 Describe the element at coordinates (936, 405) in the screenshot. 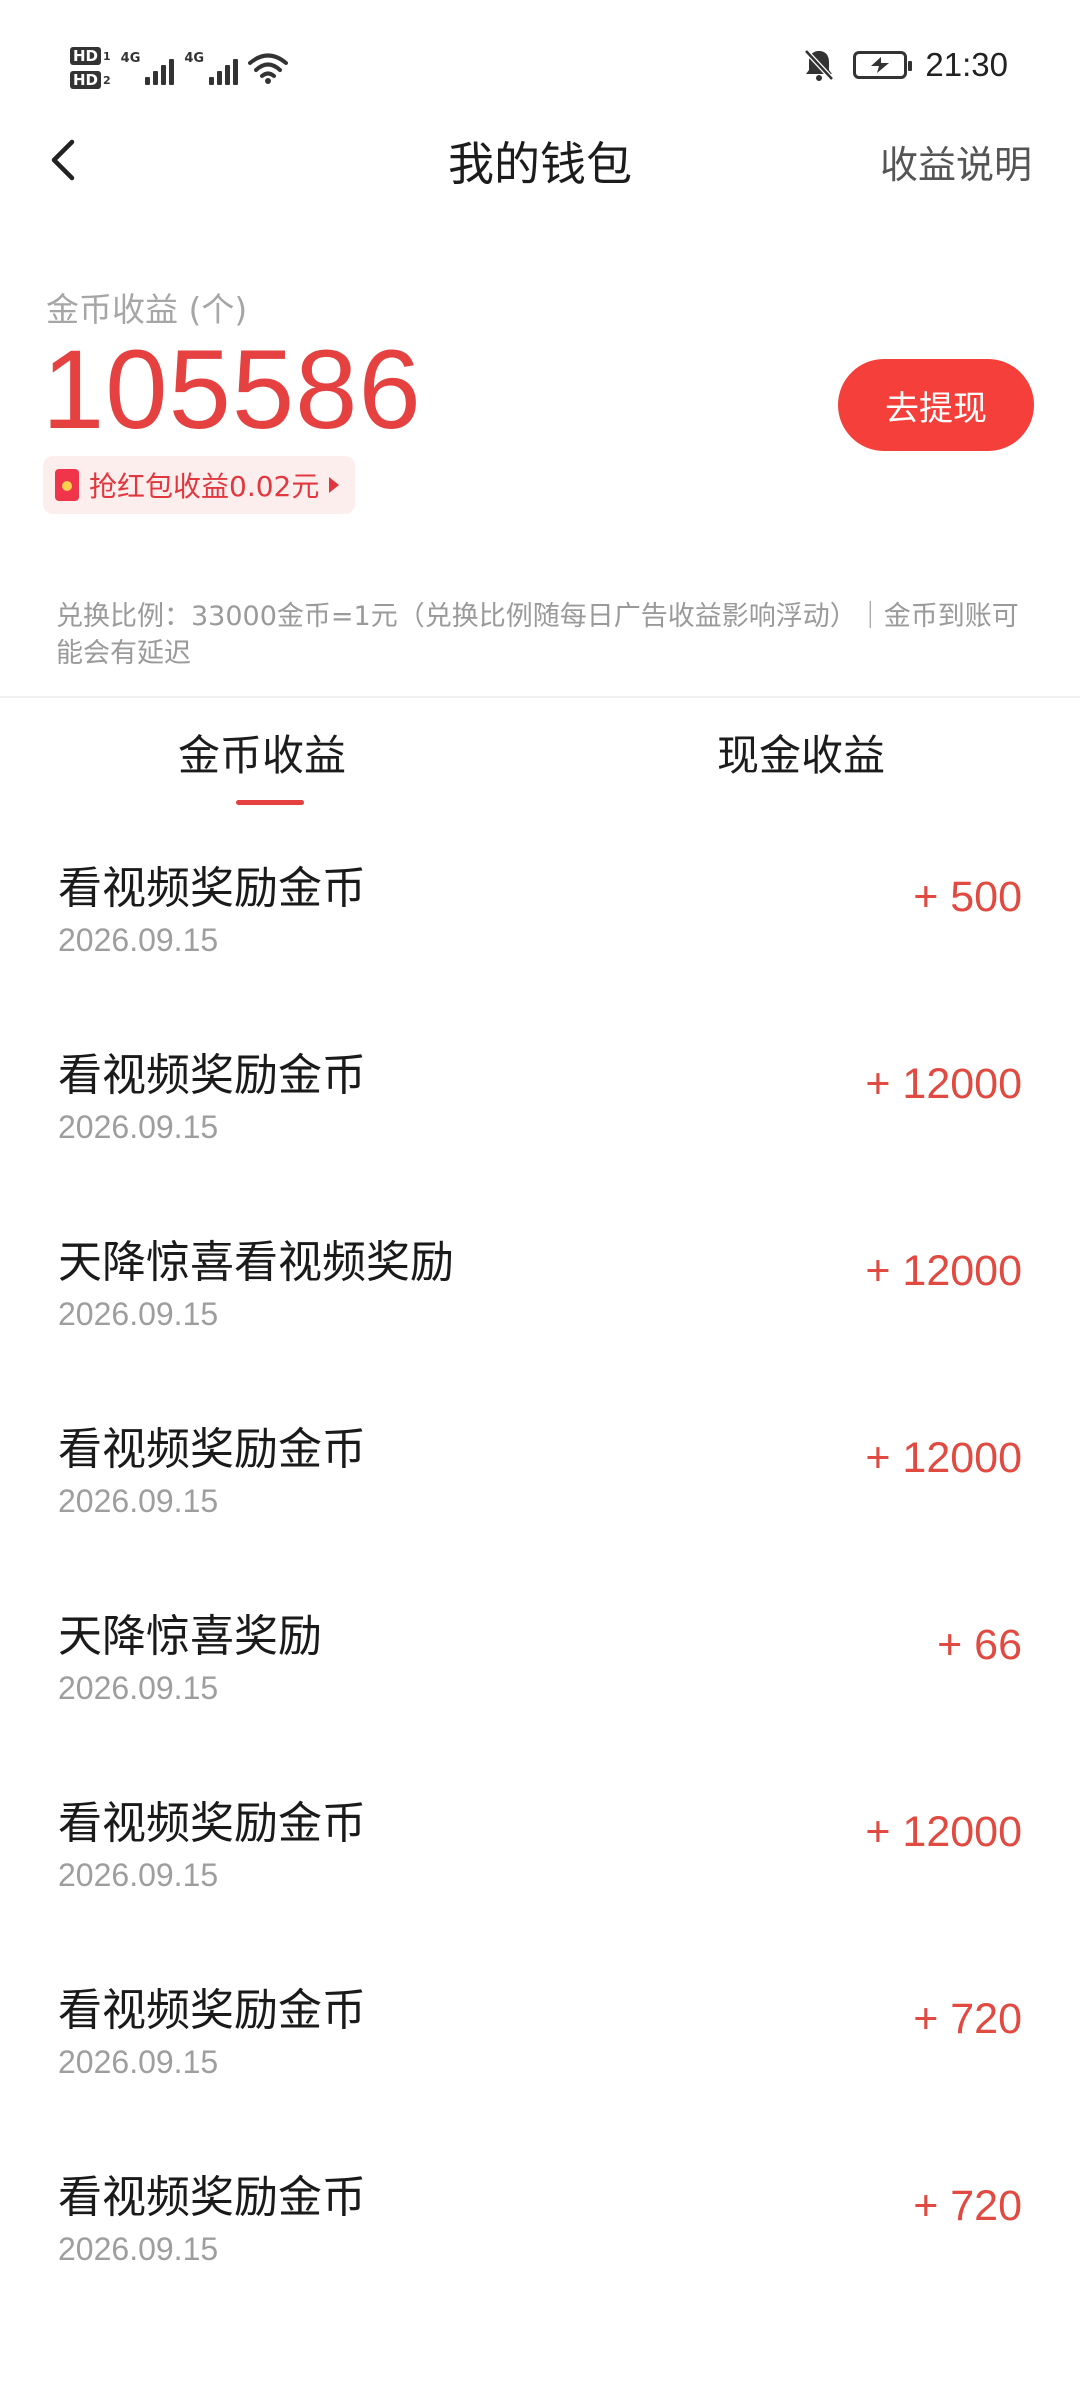

I see `withdraw-button: 去提现` at that location.